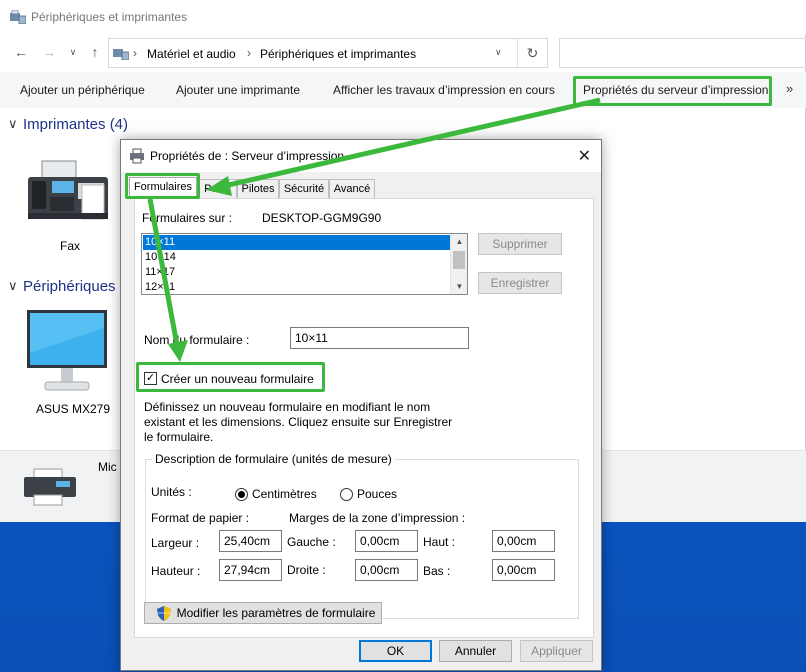 The image size is (806, 672). I want to click on breadcrumb-hardware-sound: Matériel et audio, so click(191, 54).